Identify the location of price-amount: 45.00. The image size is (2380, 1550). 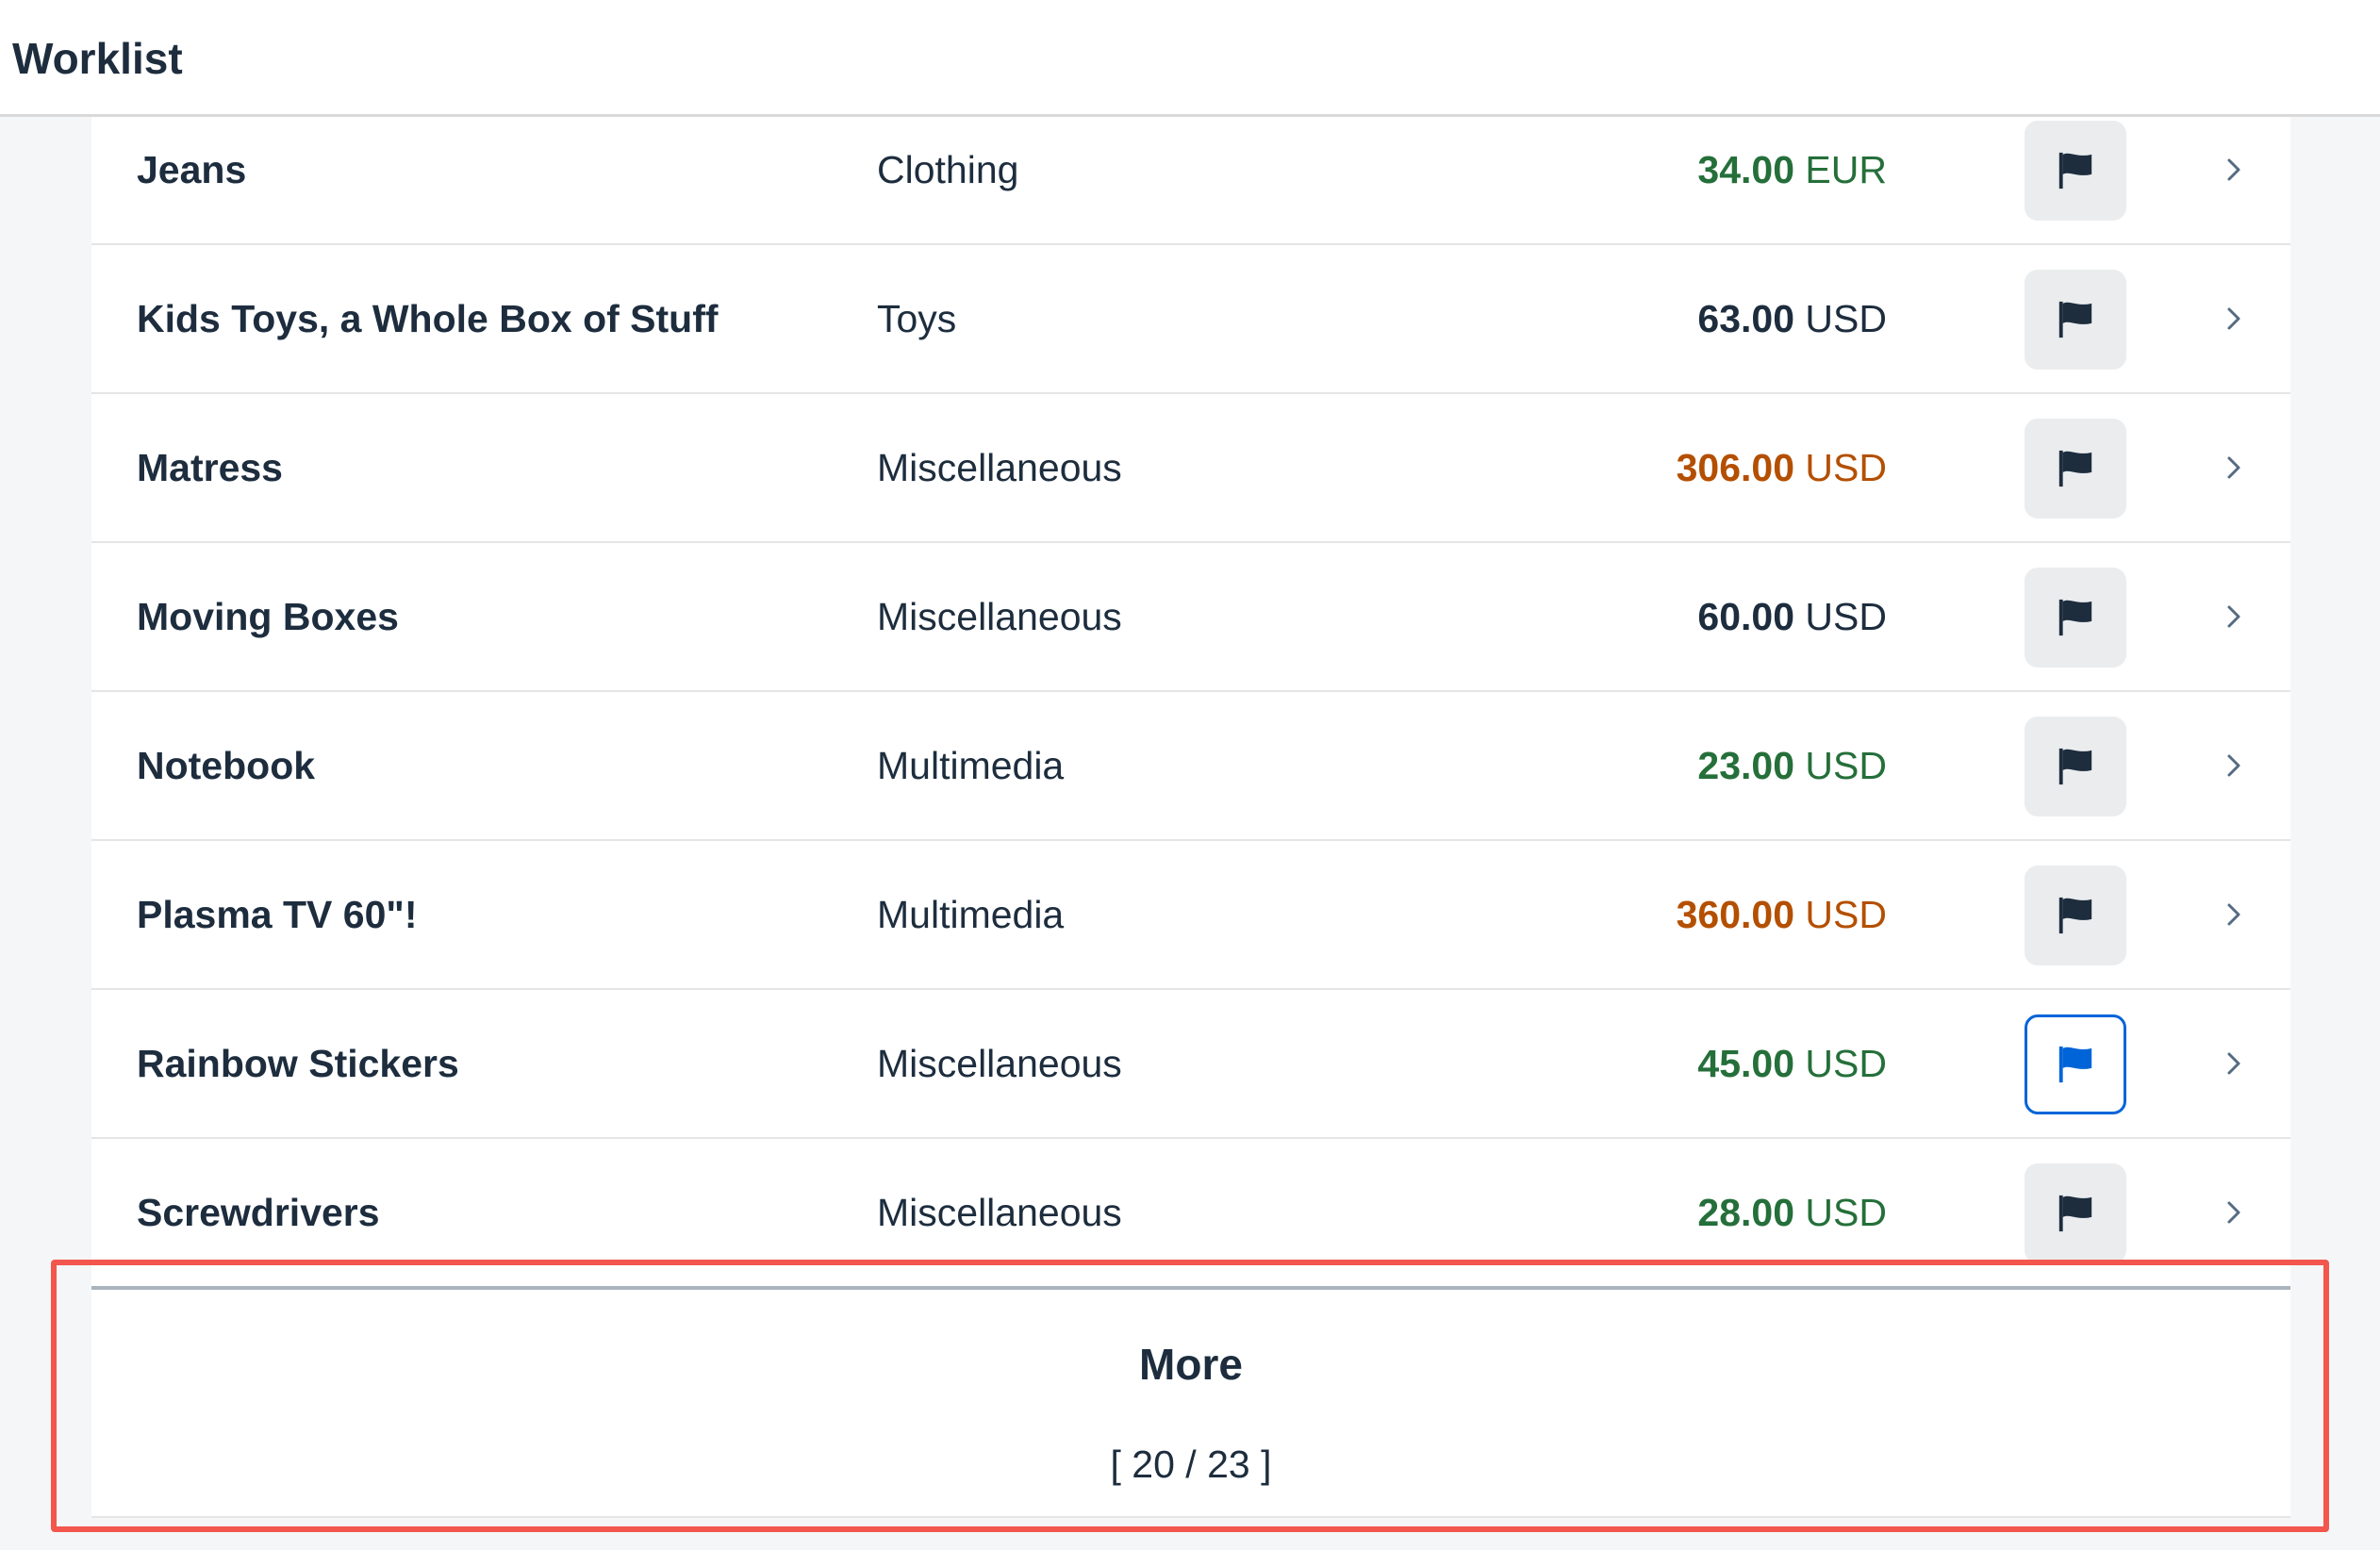
(1746, 1063).